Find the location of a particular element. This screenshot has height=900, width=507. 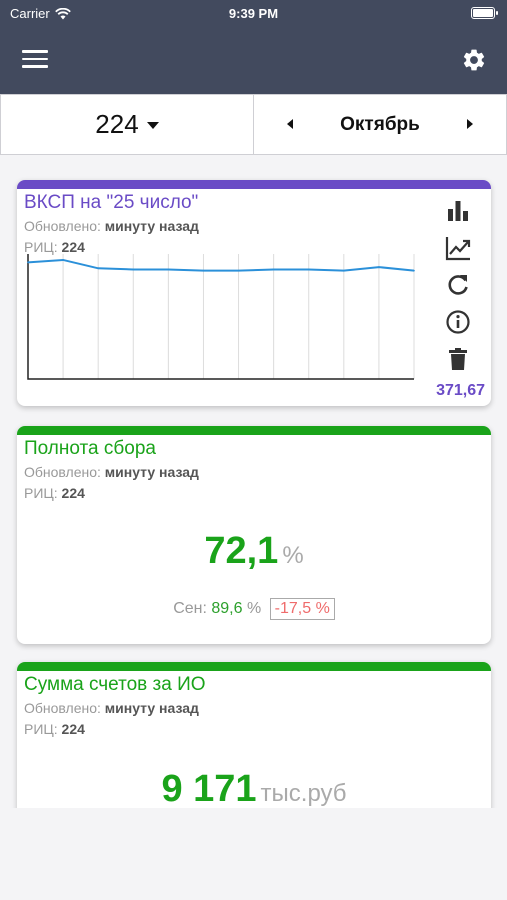

month-selector: Октябрь is located at coordinates (380, 124).